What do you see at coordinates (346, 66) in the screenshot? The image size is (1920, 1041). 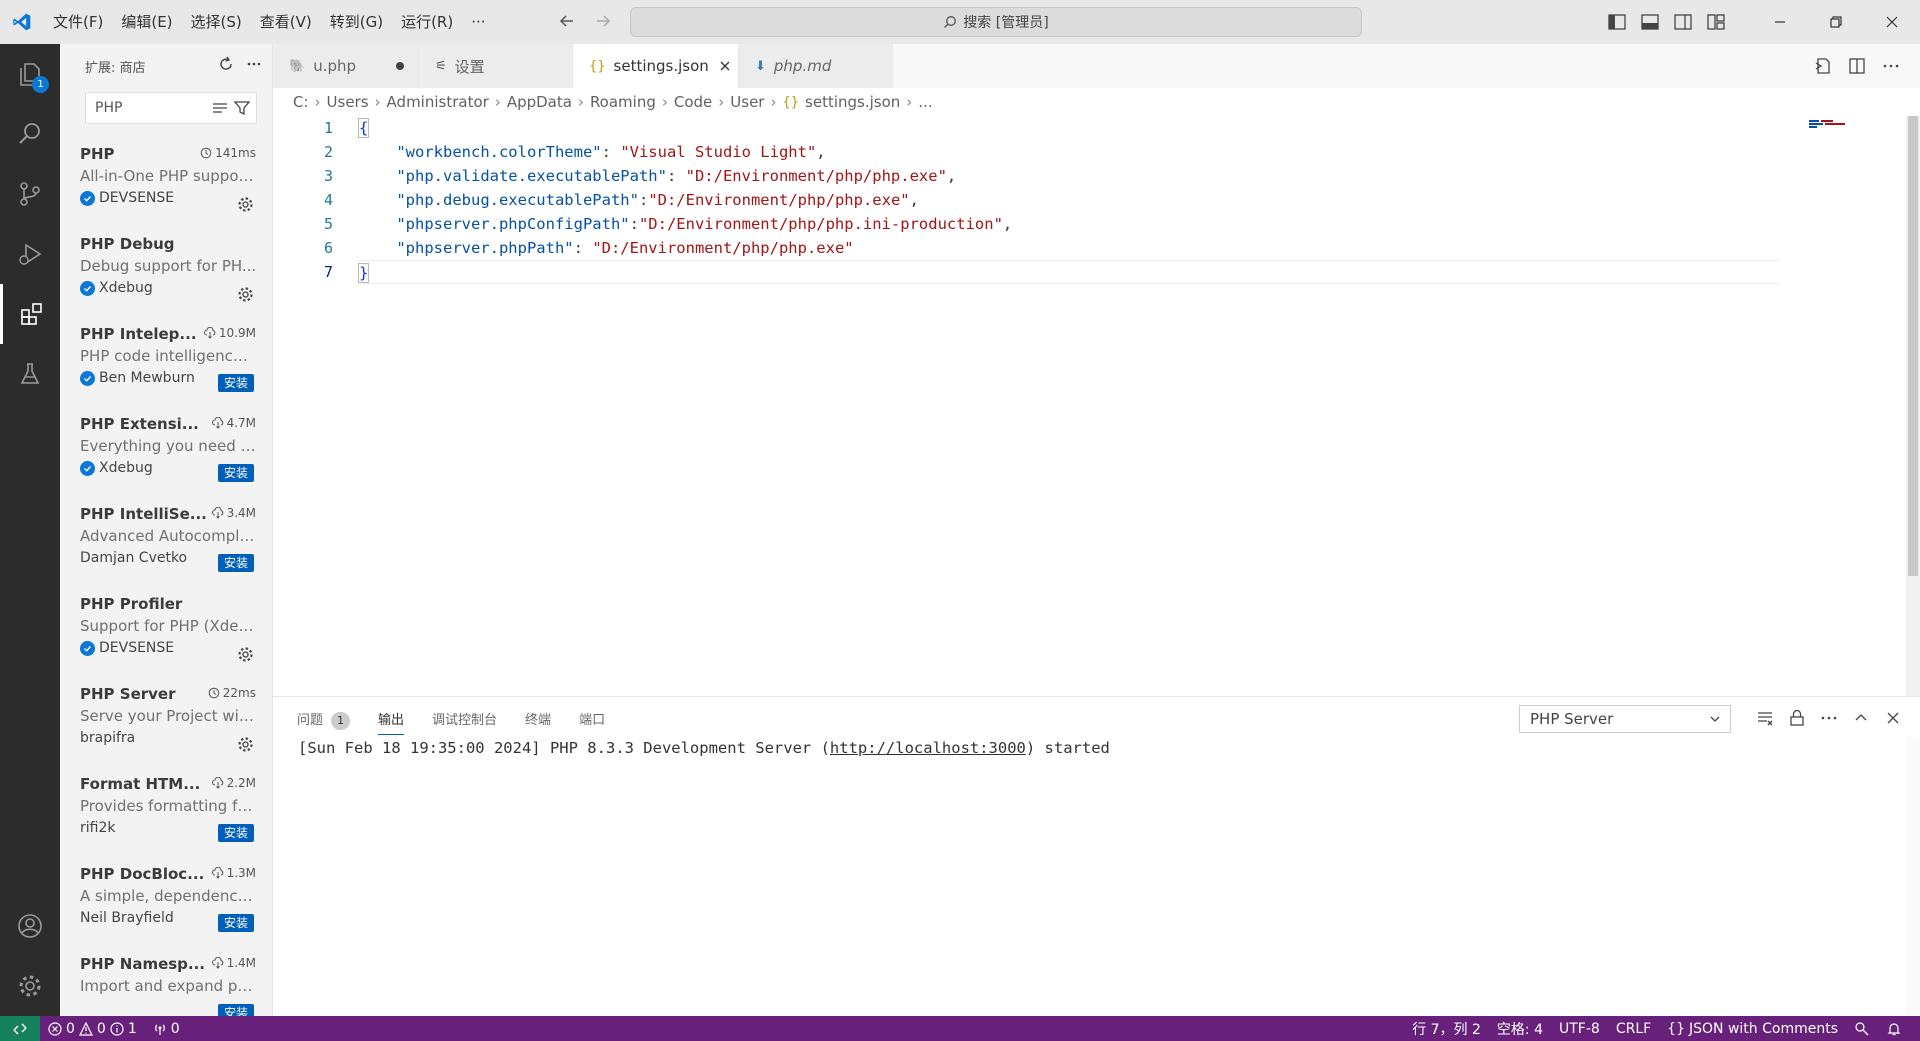 I see `tab-u-php: 🐘 u.php` at bounding box center [346, 66].